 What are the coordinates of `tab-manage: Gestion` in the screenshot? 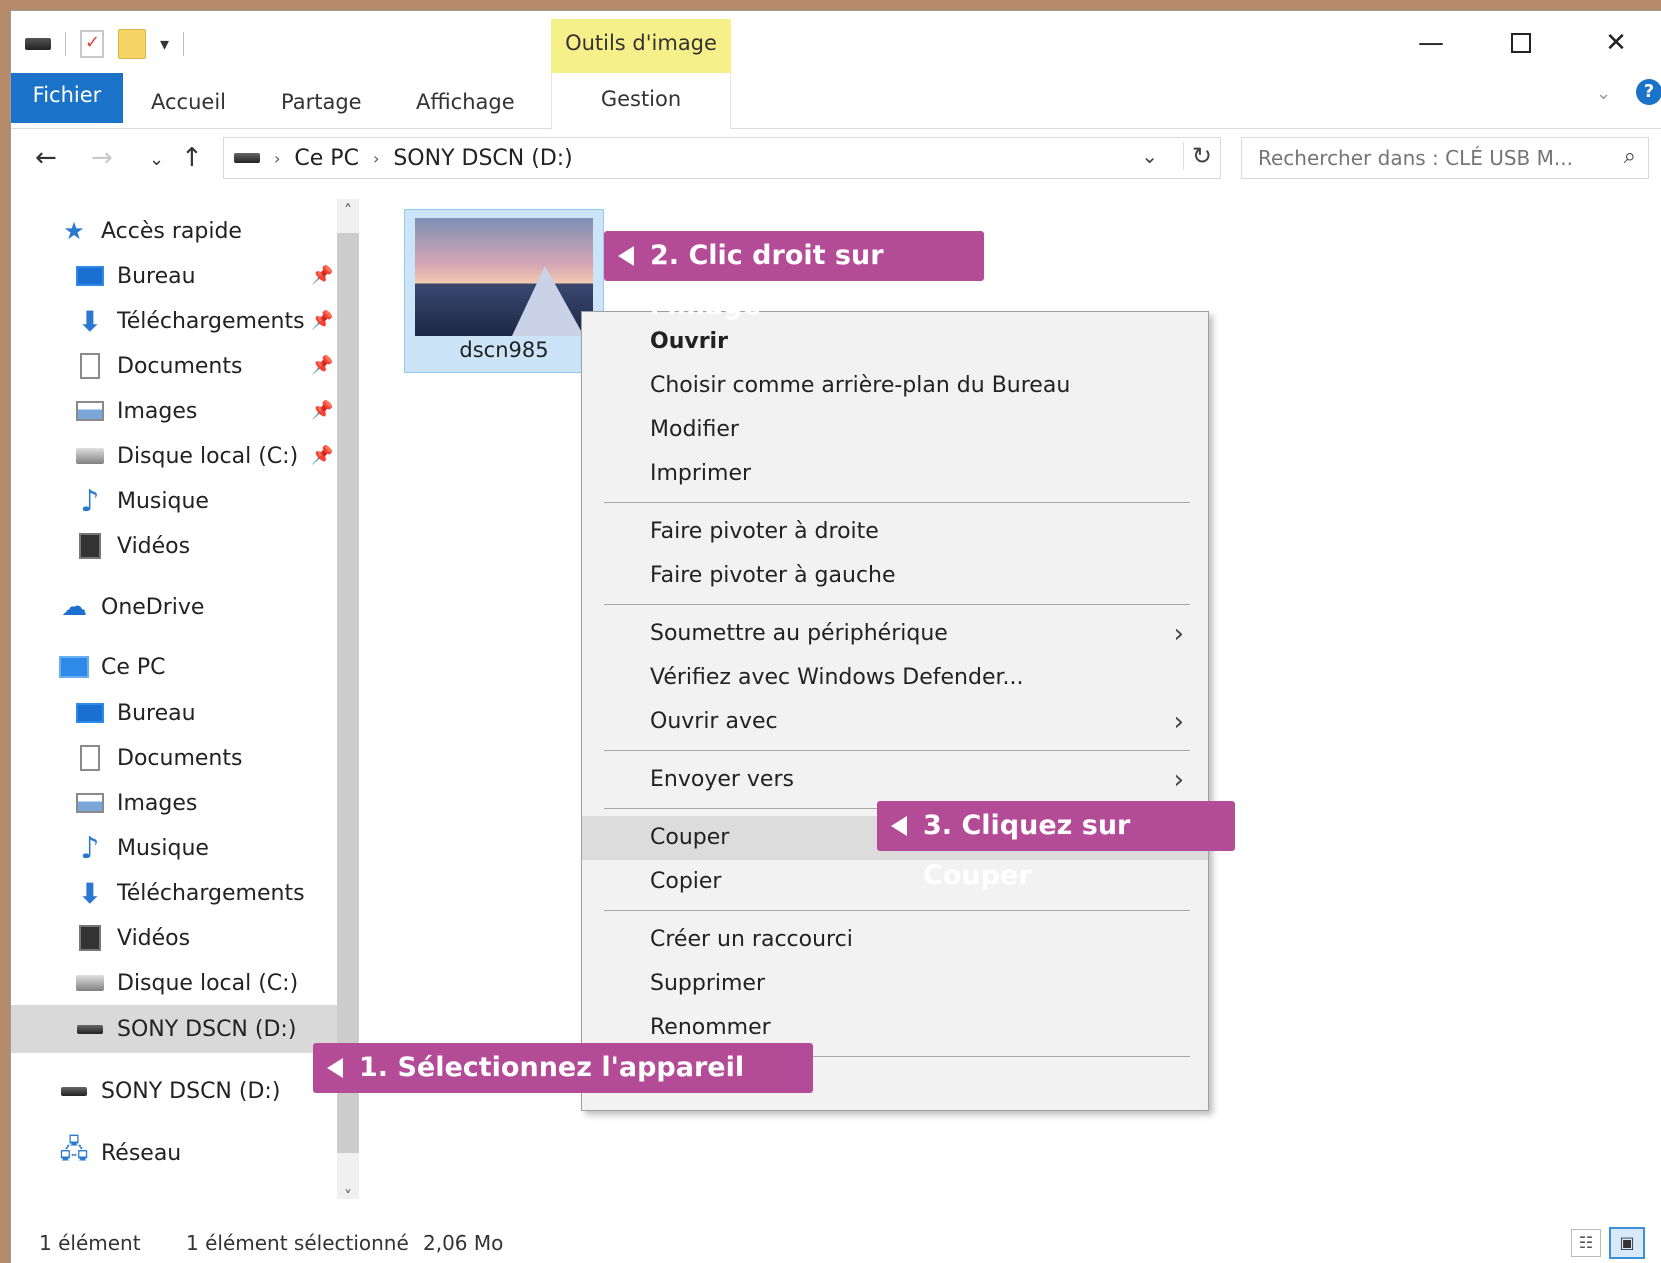 It's located at (641, 101).